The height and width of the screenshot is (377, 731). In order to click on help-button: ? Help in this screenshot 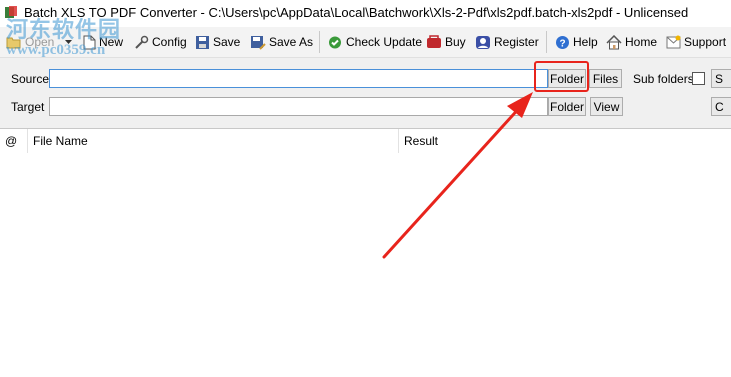, I will do `click(576, 42)`.